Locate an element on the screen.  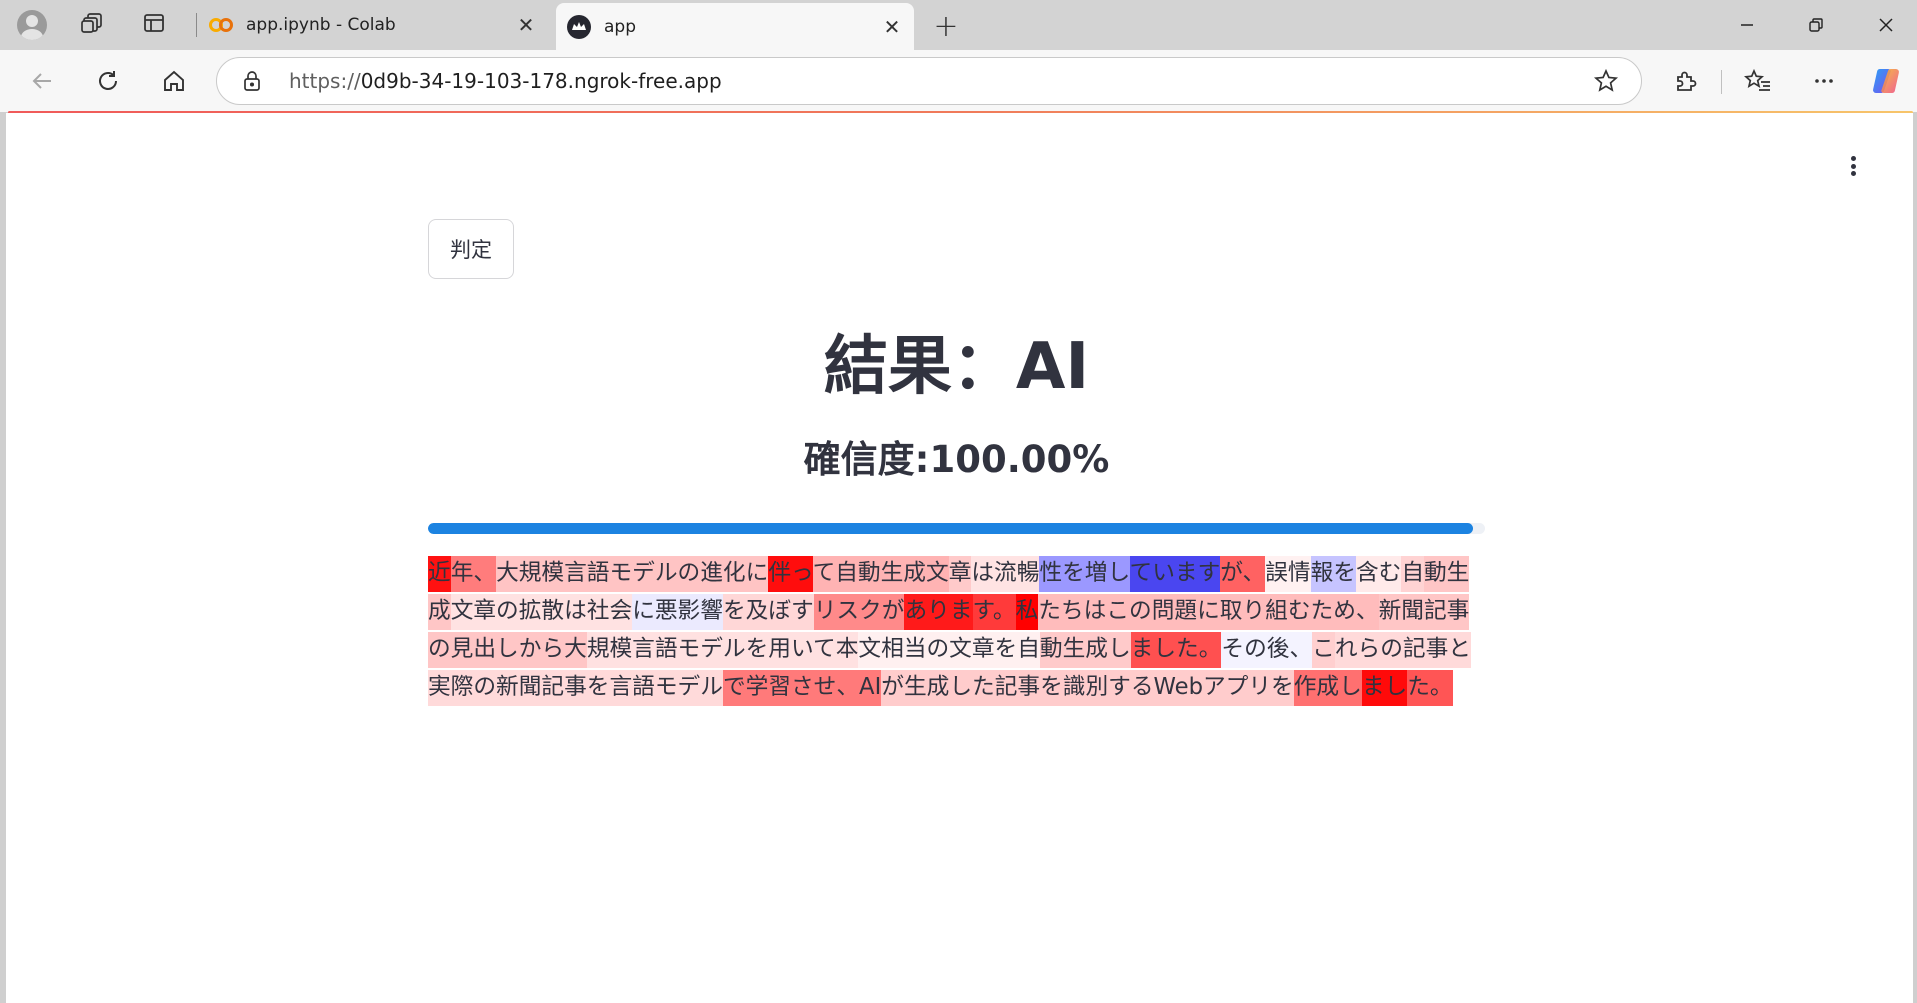
judge-button: 判定 is located at coordinates (471, 249).